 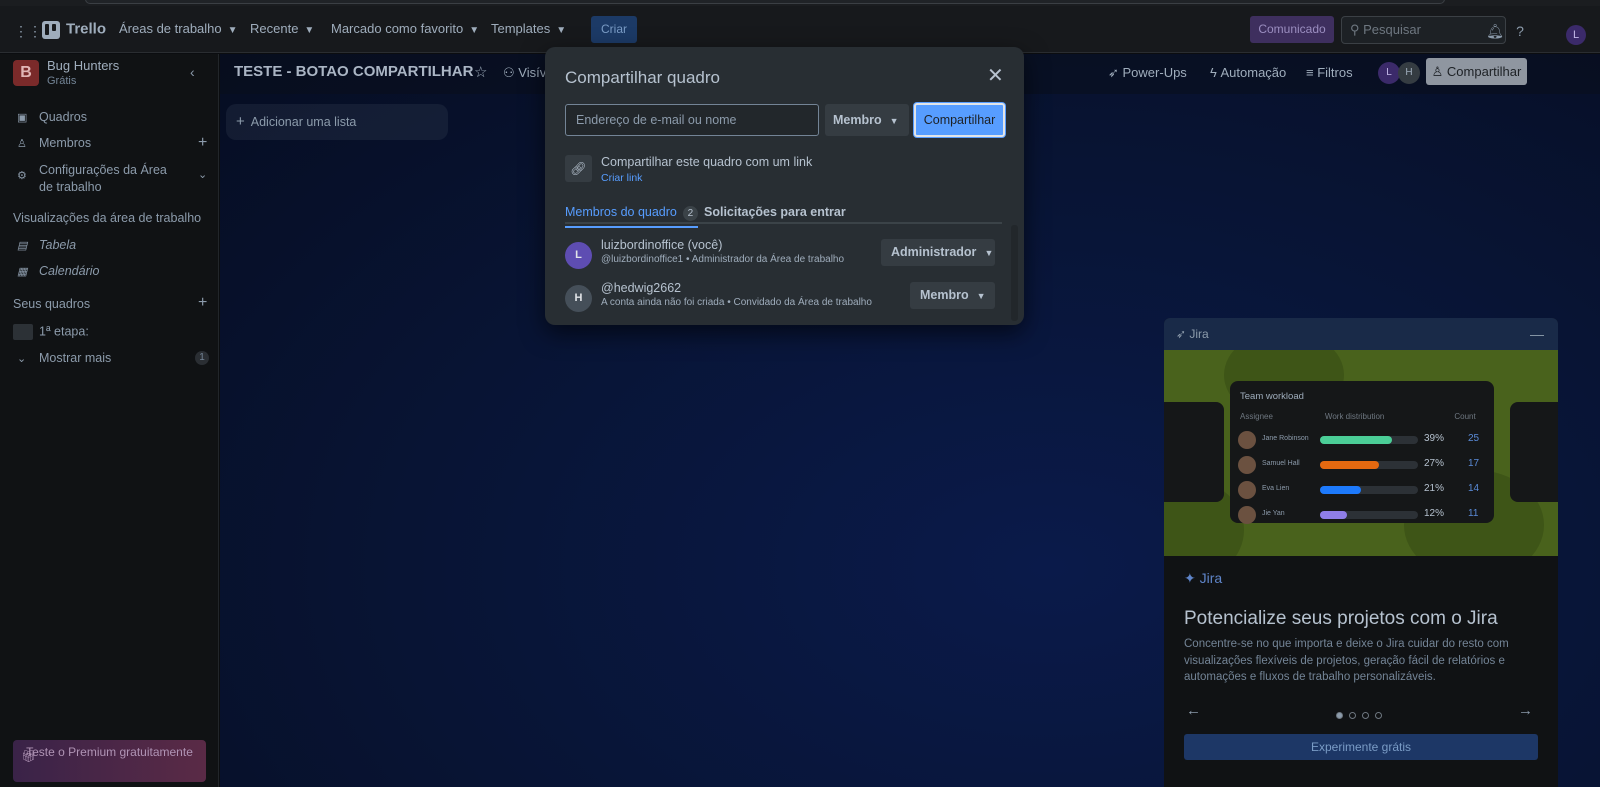 What do you see at coordinates (52, 117) in the screenshot?
I see `sidebar-item-boards: ▣ Quadros` at bounding box center [52, 117].